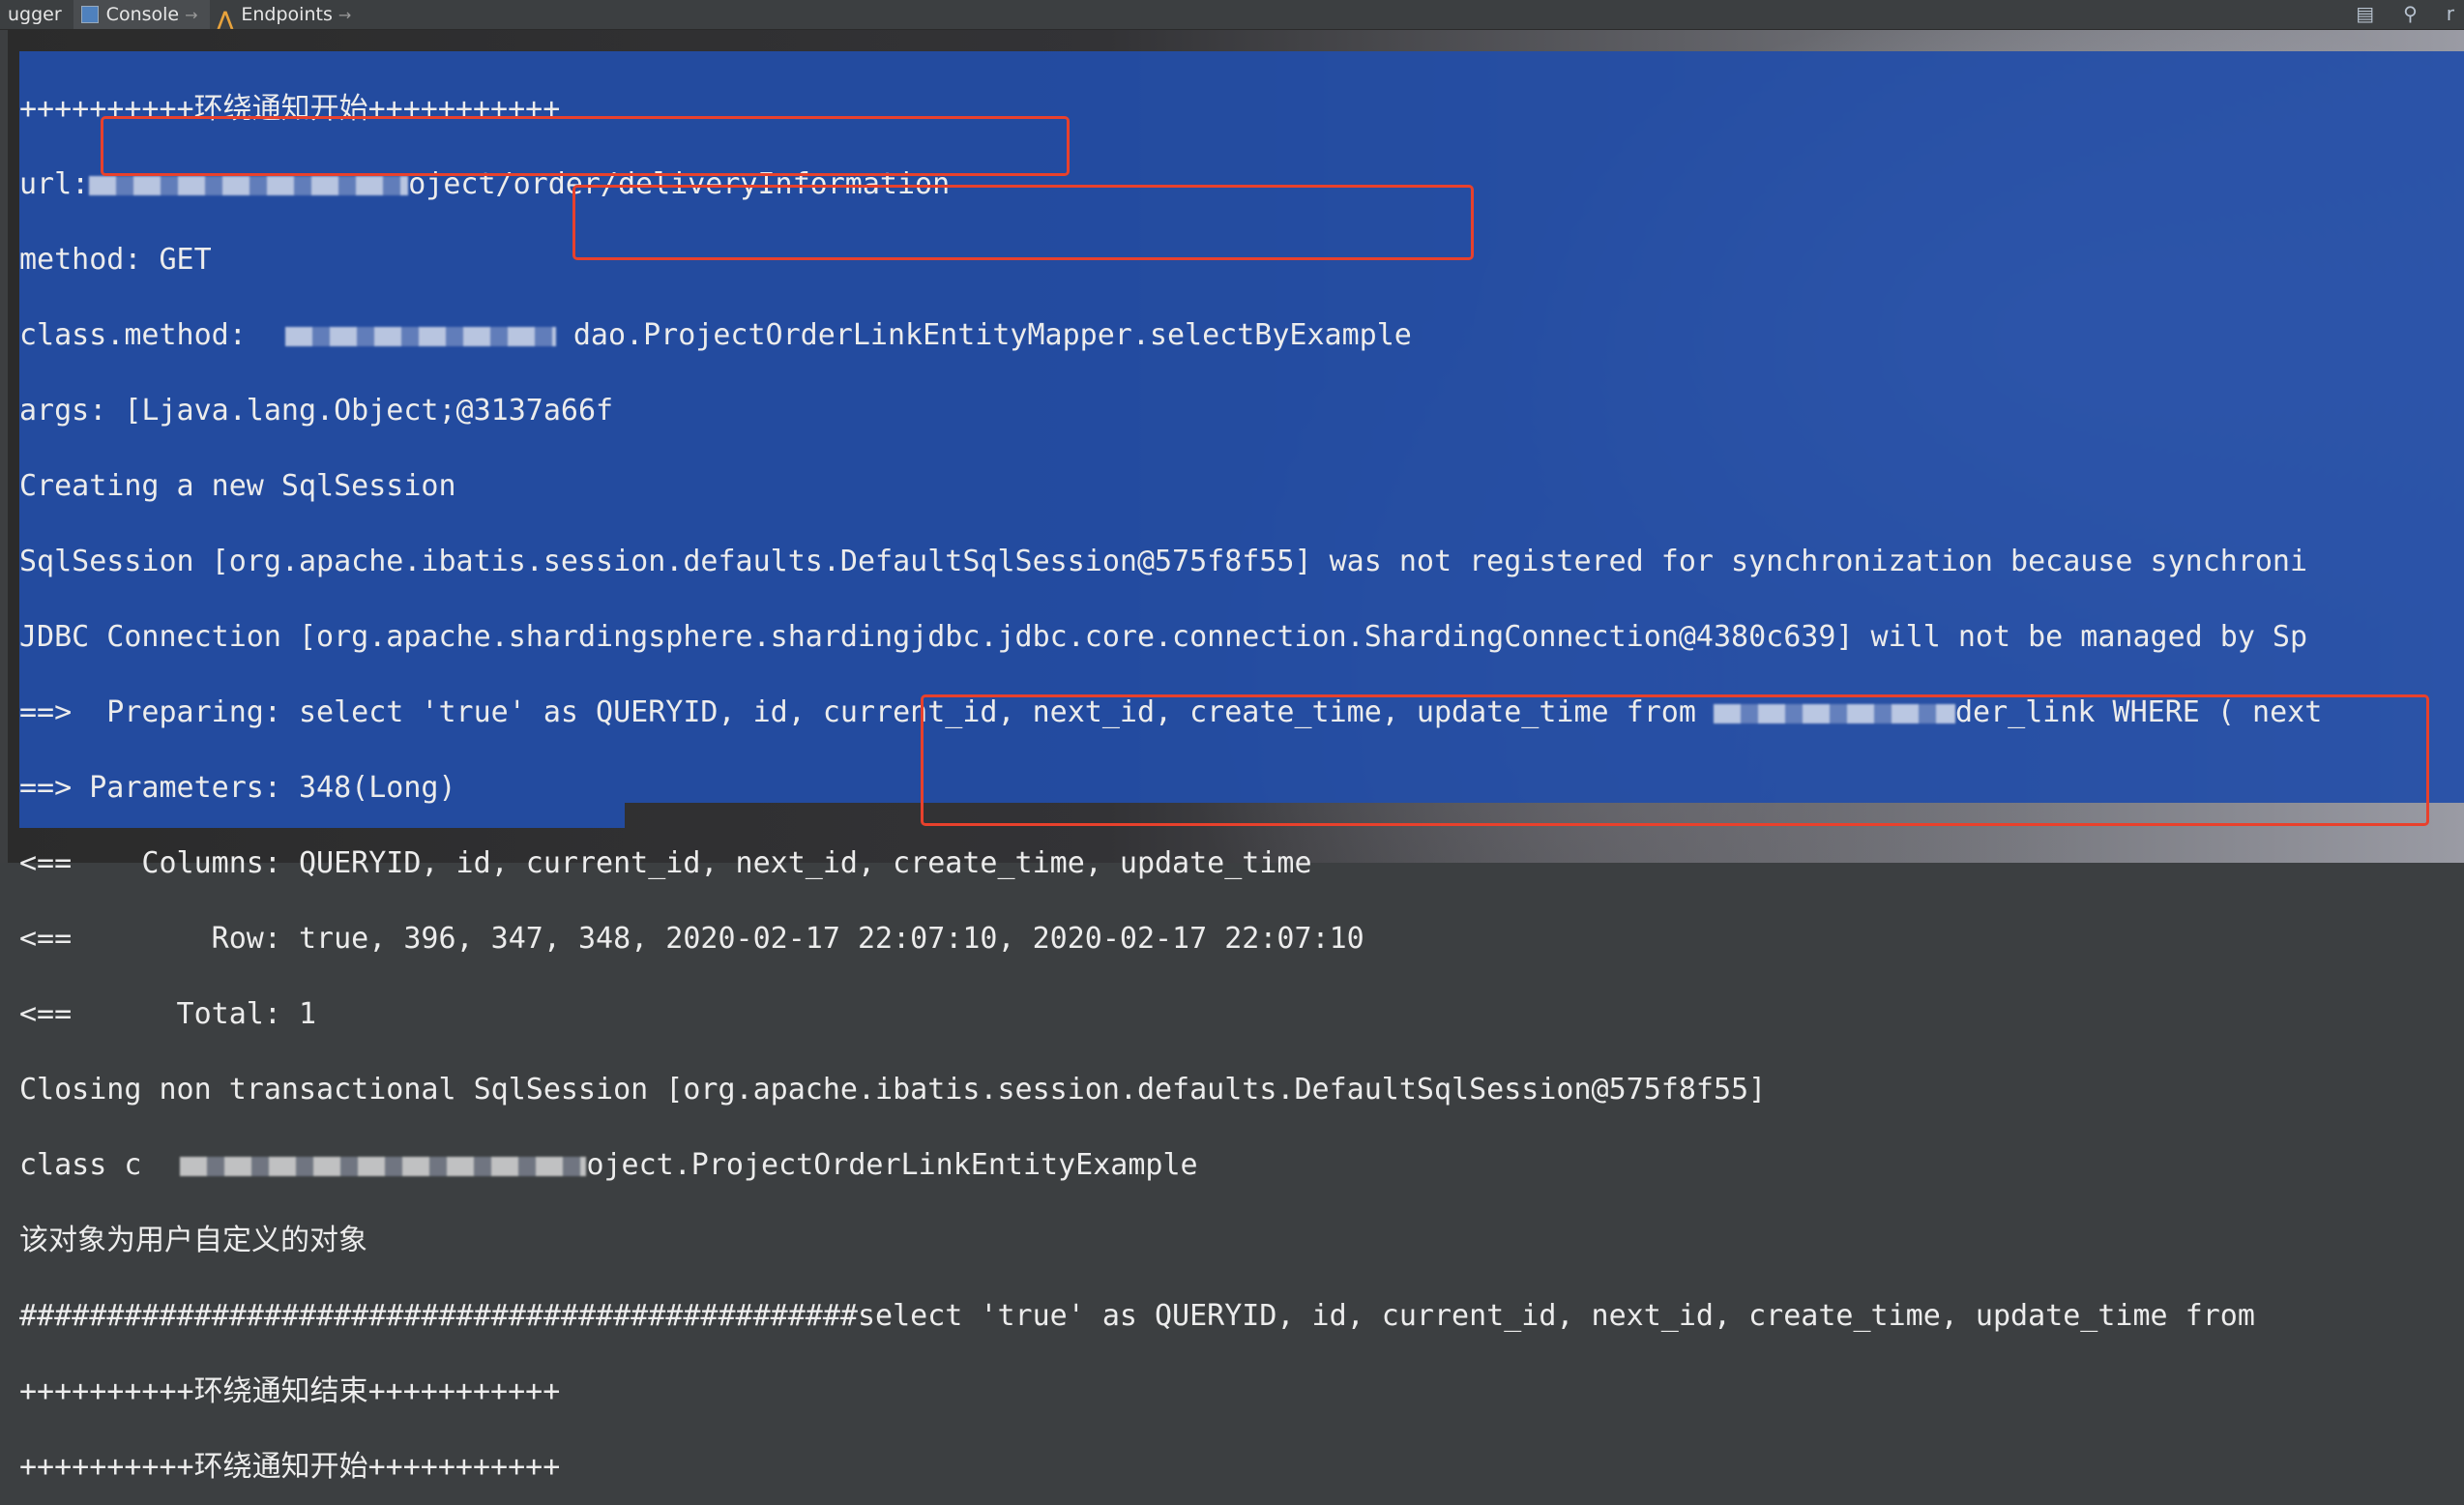  What do you see at coordinates (116, 260) in the screenshot?
I see `log-text: method: GET` at bounding box center [116, 260].